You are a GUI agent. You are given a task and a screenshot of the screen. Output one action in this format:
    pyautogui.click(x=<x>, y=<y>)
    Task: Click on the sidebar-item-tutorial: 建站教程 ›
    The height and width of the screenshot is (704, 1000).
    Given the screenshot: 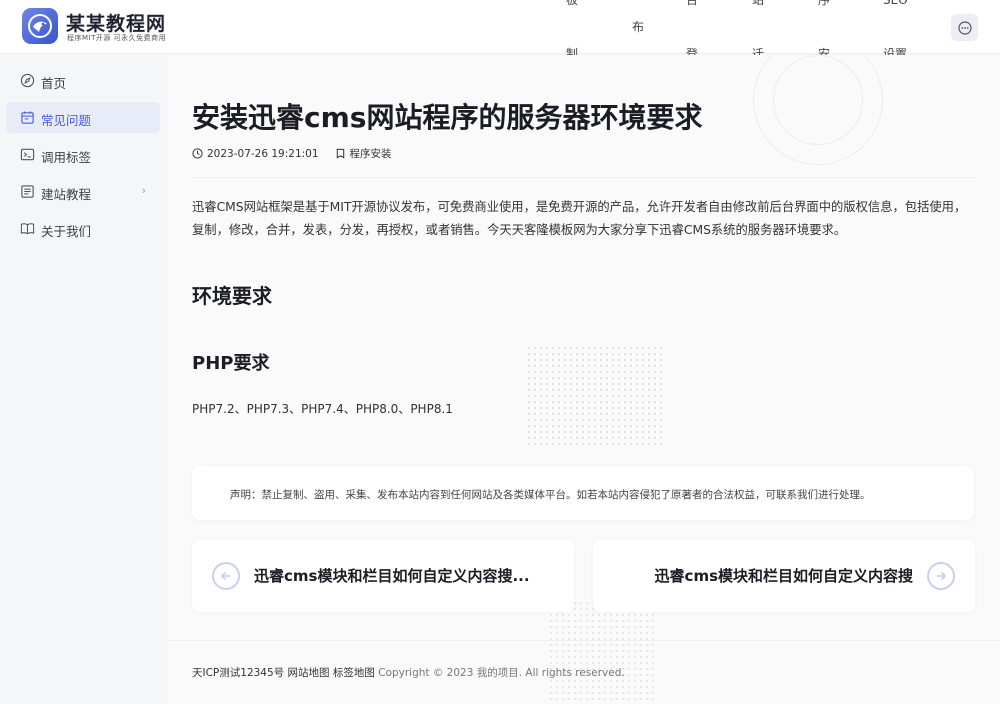 What is the action you would take?
    pyautogui.click(x=83, y=191)
    